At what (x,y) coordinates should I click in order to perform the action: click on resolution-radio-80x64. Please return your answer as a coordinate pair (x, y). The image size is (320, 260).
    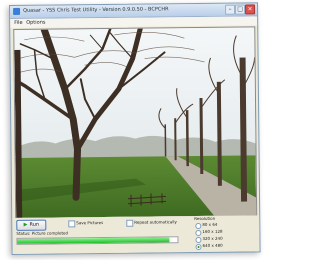
    Looking at the image, I should click on (198, 226).